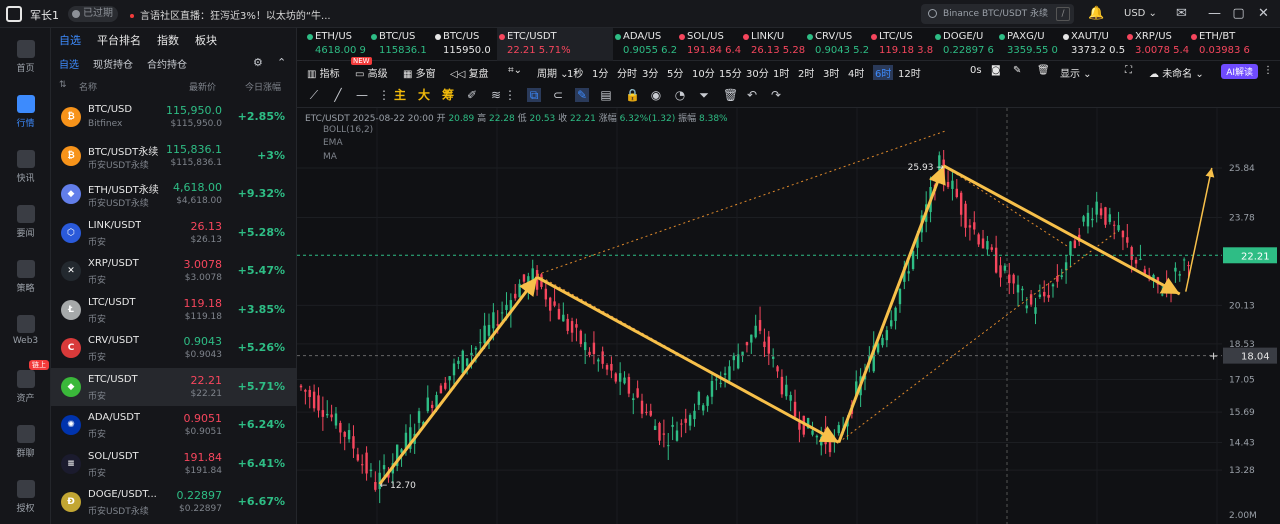 The width and height of the screenshot is (1280, 524). Describe the element at coordinates (709, 44) in the screenshot. I see `ticker-tab: SOL/US 191.84 6.4` at that location.